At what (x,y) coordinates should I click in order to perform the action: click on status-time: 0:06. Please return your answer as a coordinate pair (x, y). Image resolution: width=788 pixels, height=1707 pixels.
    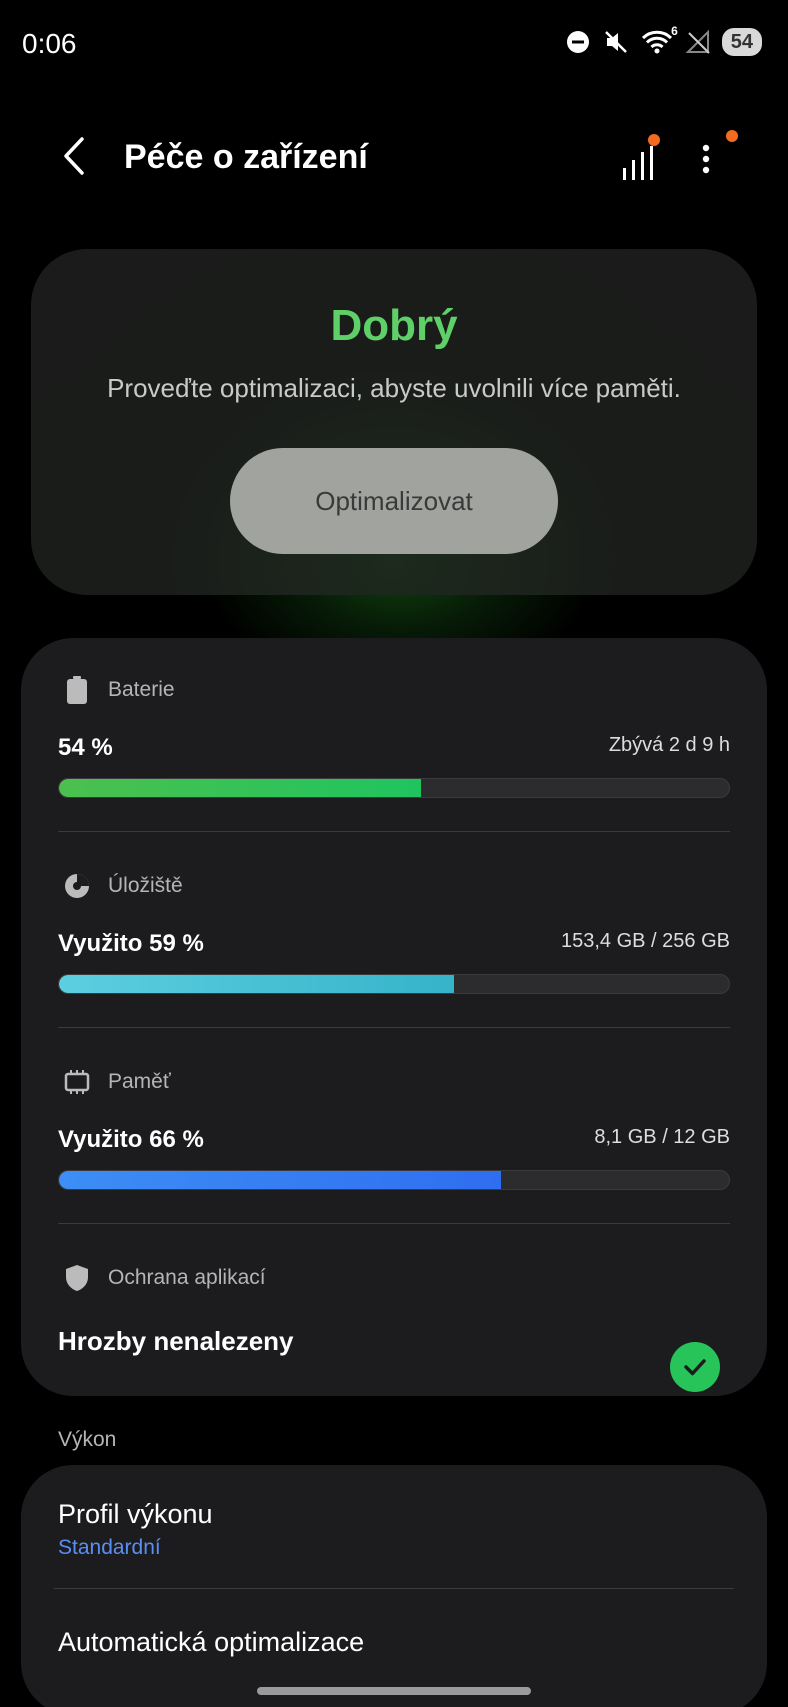
    Looking at the image, I should click on (49, 43).